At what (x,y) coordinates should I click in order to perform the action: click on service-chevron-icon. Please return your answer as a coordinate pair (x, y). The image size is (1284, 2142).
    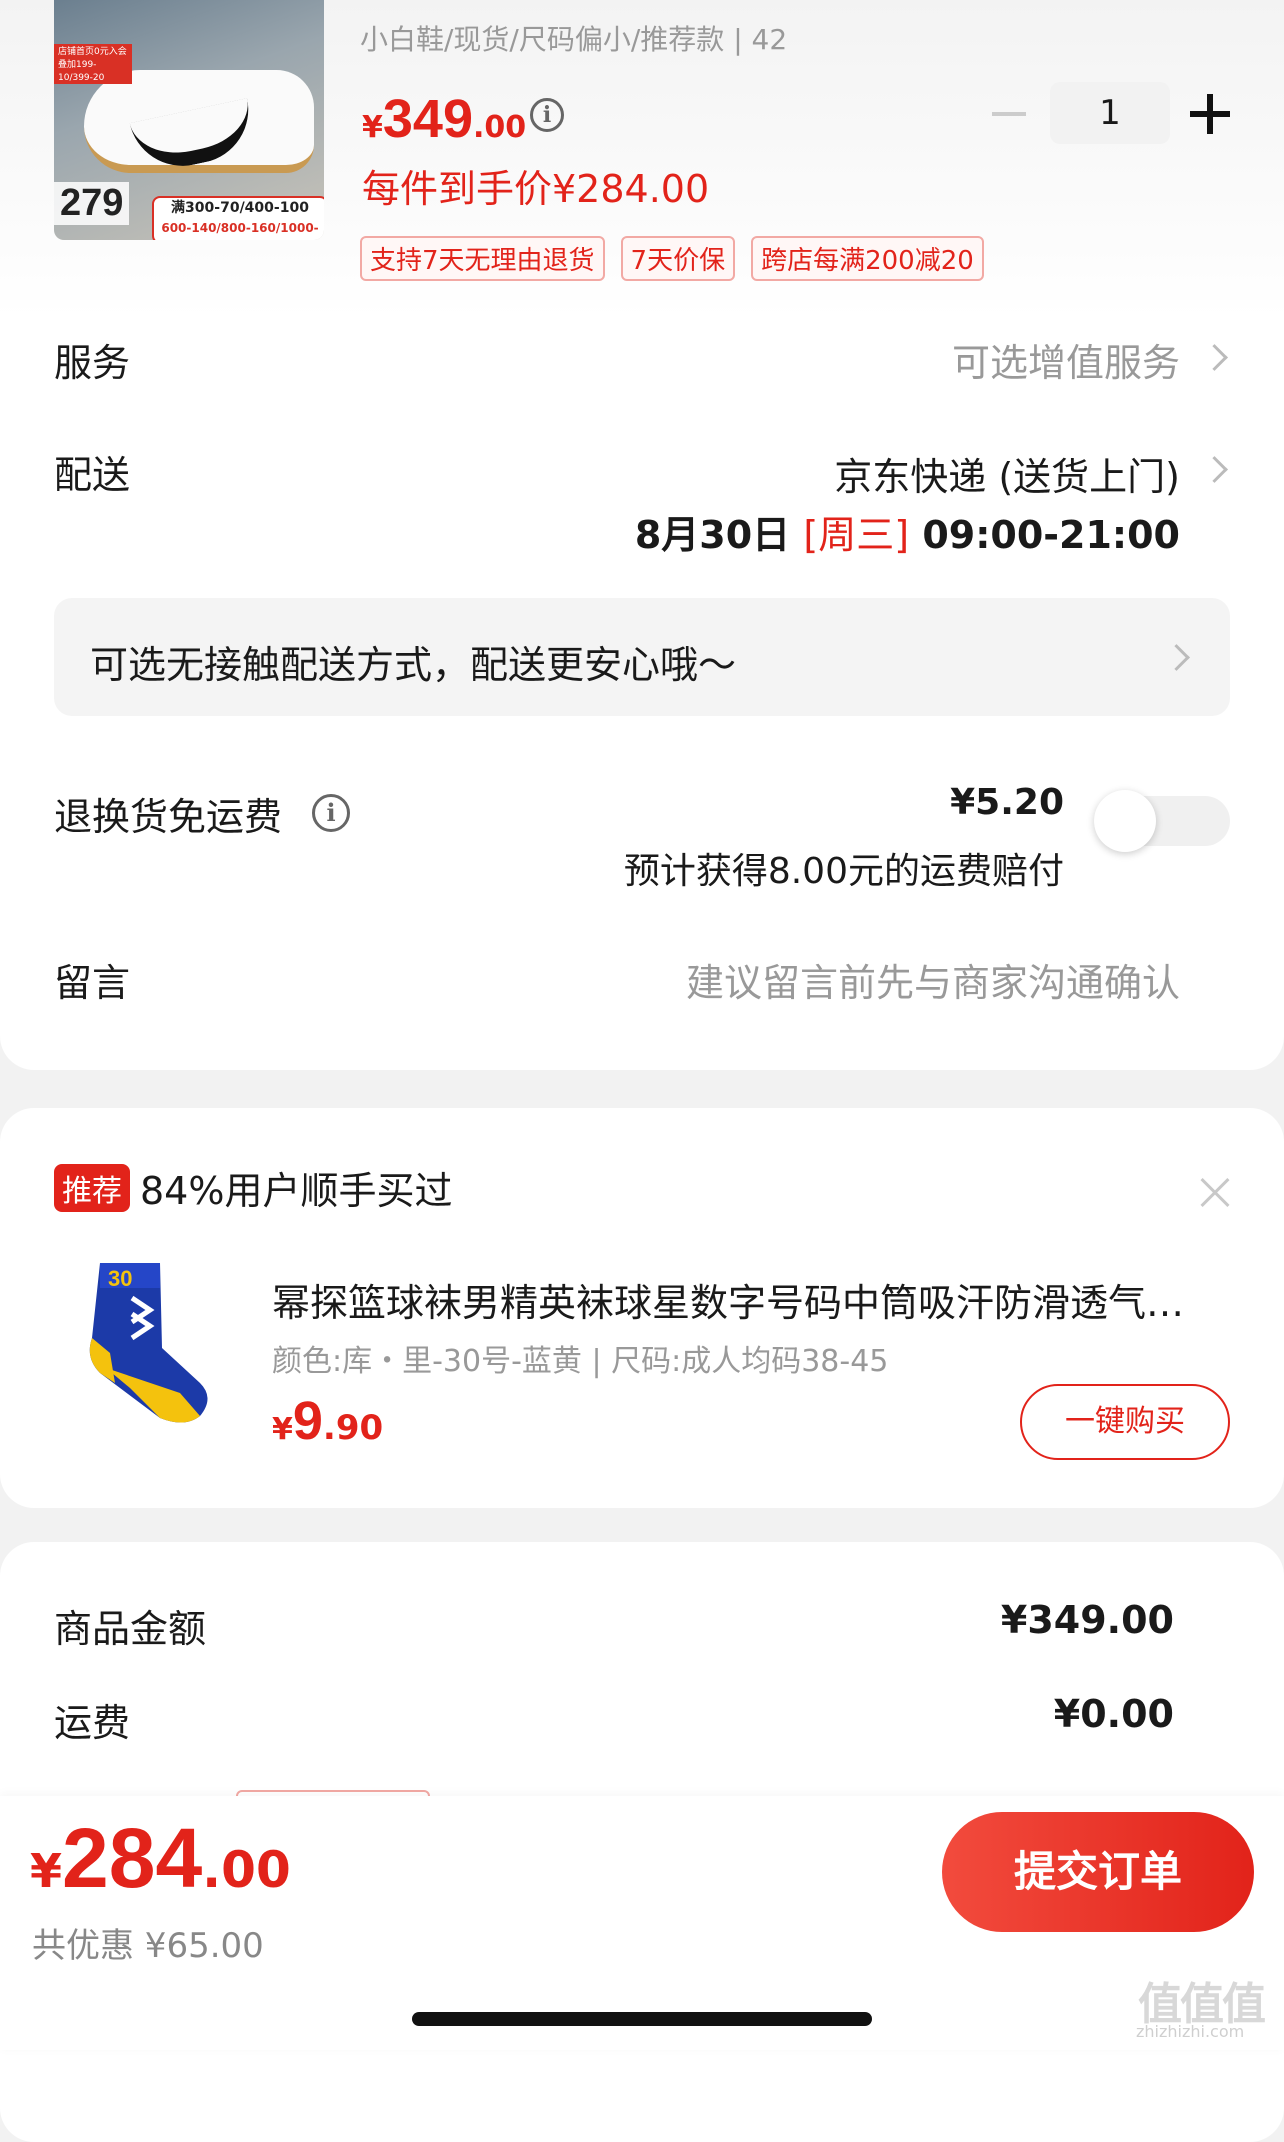
    Looking at the image, I should click on (1214, 357).